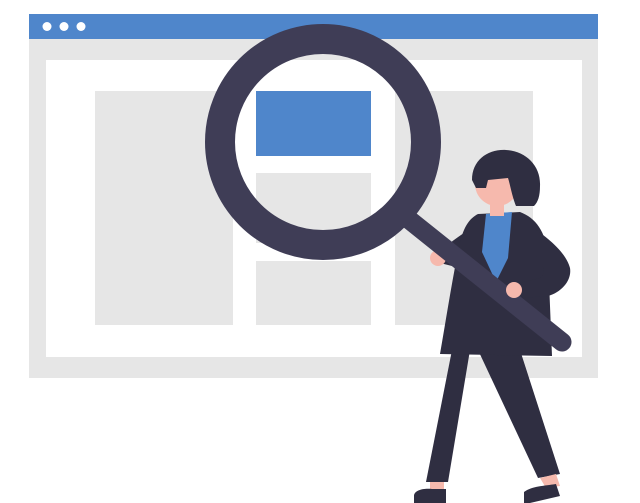  What do you see at coordinates (313, 293) in the screenshot?
I see `content-panel-middle-bottom` at bounding box center [313, 293].